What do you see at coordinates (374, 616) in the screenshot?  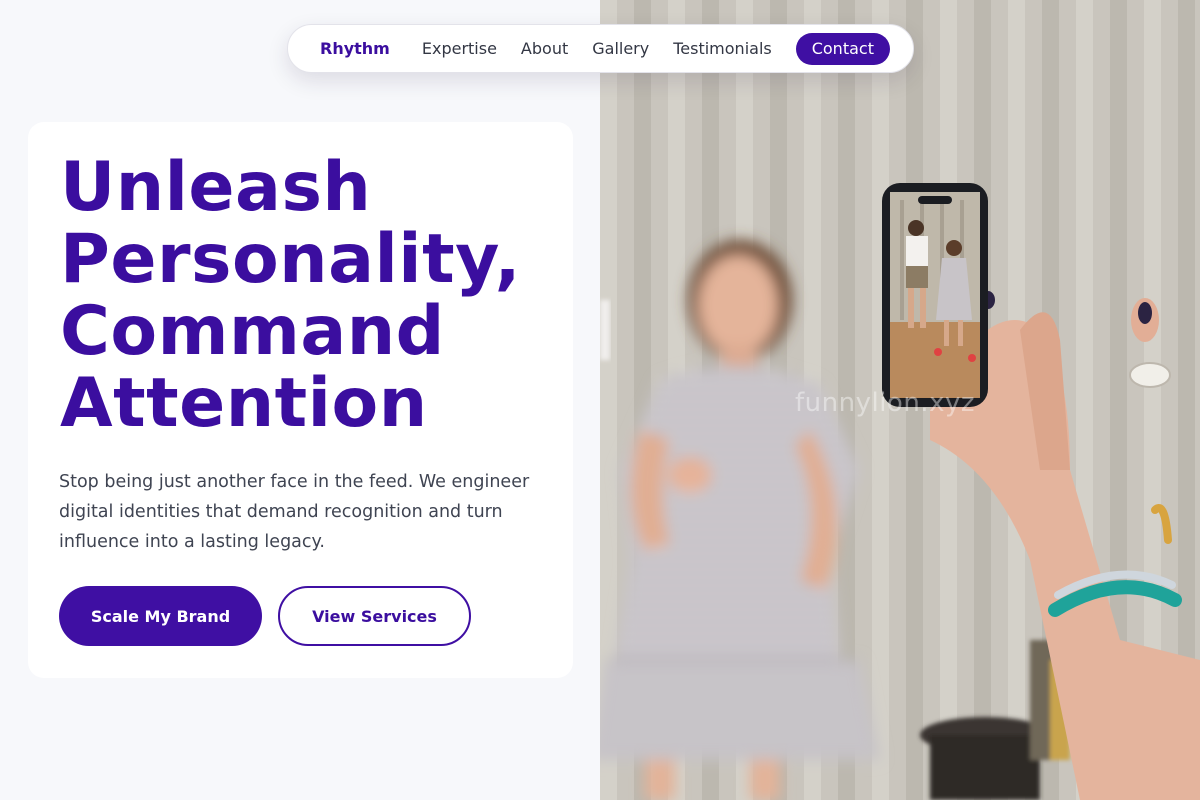 I see `view-services-button: View Services` at bounding box center [374, 616].